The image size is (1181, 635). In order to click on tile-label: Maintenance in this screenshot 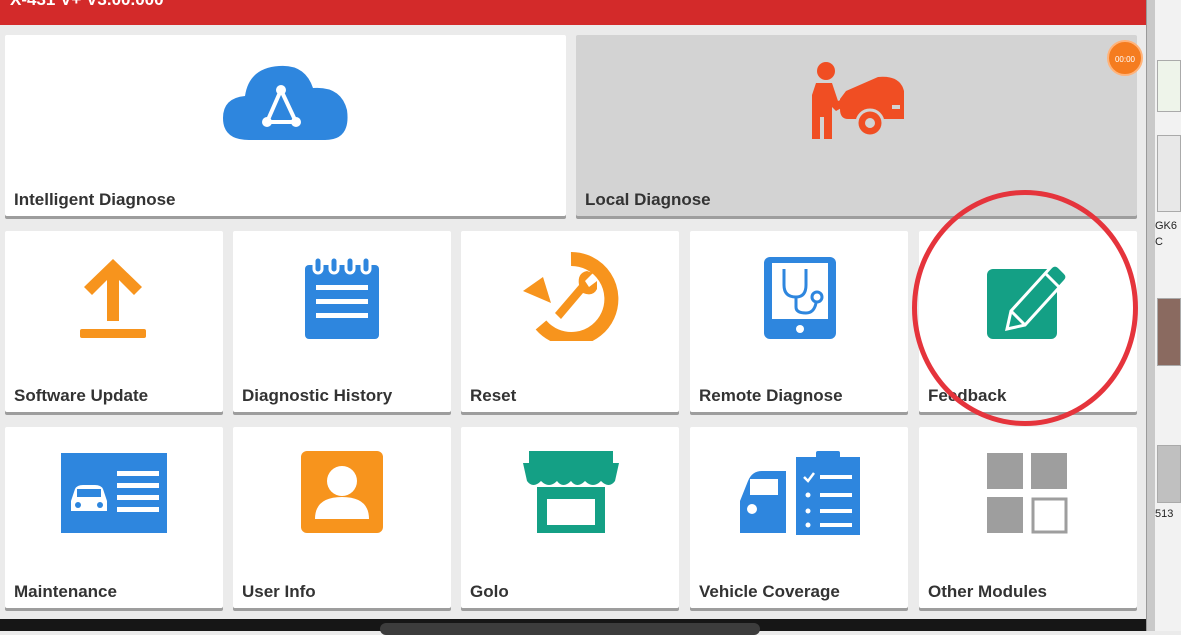, I will do `click(65, 591)`.